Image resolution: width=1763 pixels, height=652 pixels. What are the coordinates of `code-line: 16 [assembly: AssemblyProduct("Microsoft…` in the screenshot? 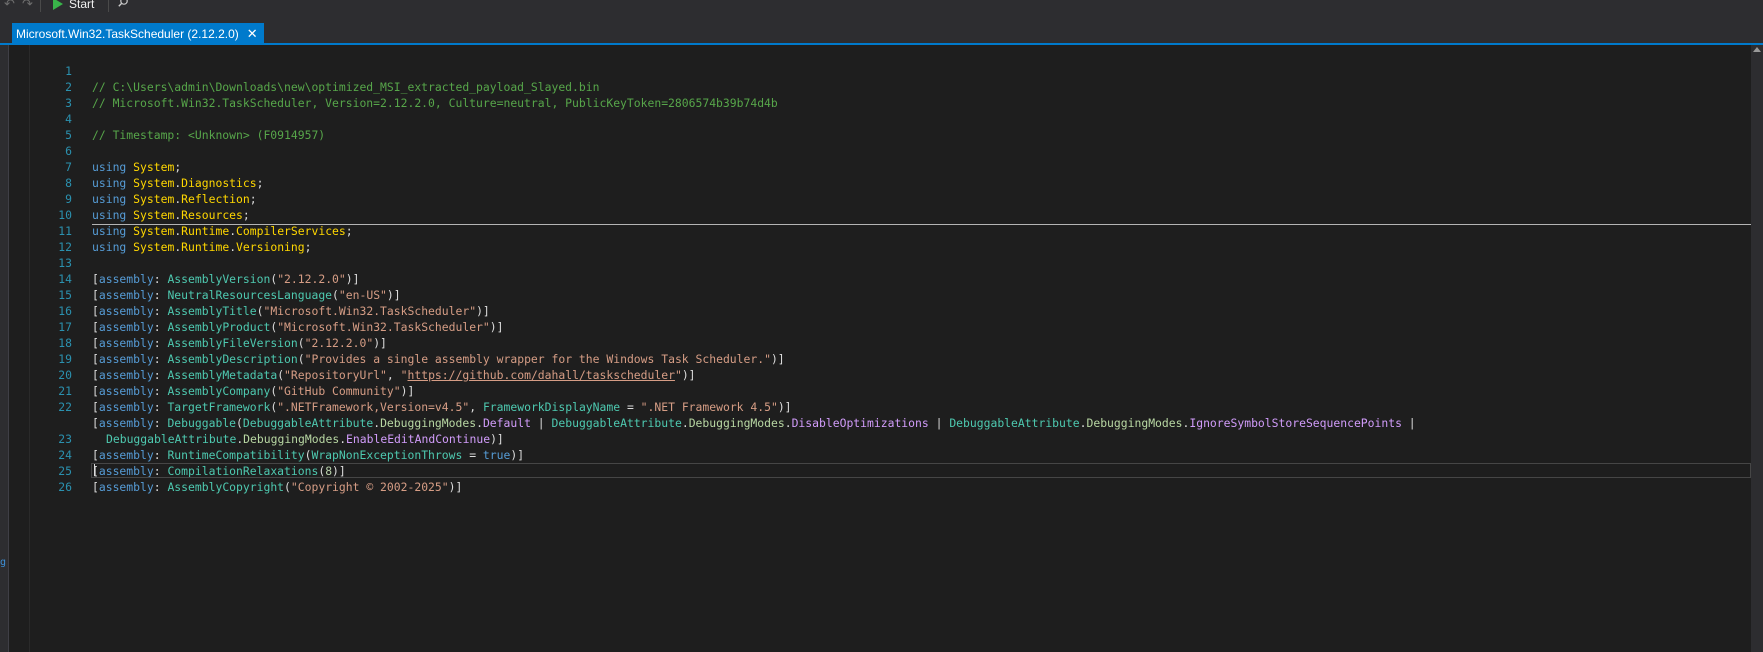 It's located at (896, 310).